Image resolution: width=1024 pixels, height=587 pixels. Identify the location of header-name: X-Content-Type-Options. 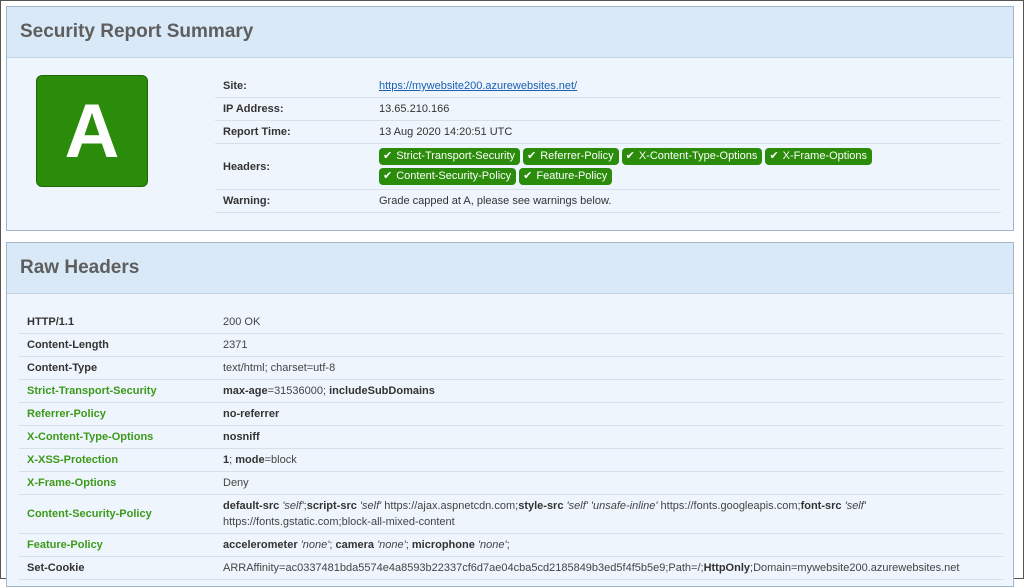
(117, 437).